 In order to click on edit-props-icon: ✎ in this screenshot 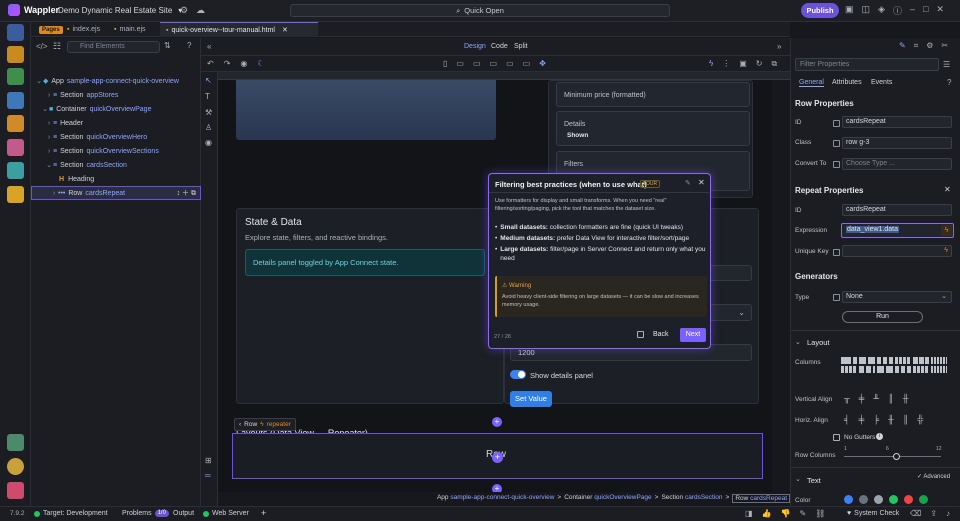, I will do `click(902, 46)`.